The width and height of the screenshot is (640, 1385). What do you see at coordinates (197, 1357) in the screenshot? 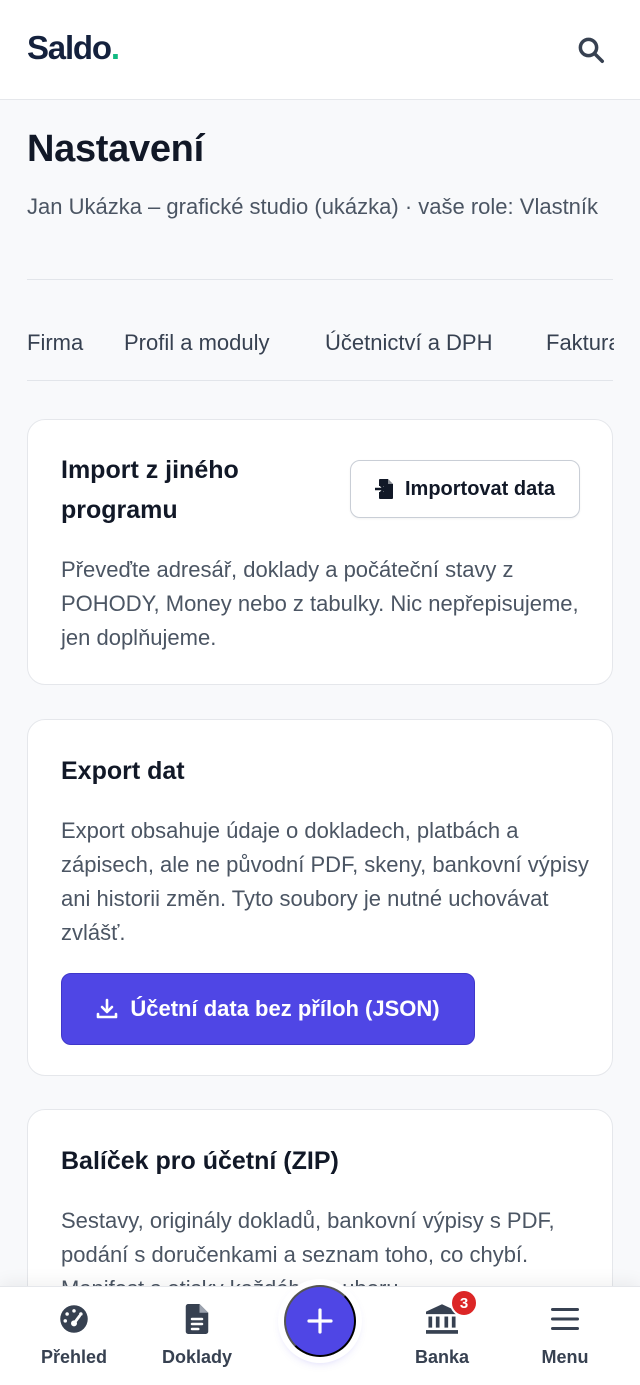
I see `nav-doklady-label: Doklady` at bounding box center [197, 1357].